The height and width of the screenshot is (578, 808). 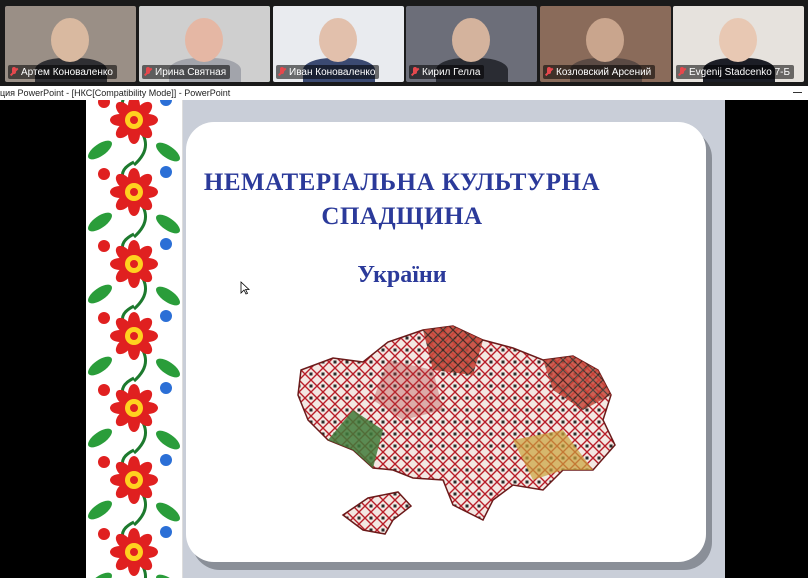 I want to click on participant-name-bar: Козловский Арсений, so click(x=599, y=72).